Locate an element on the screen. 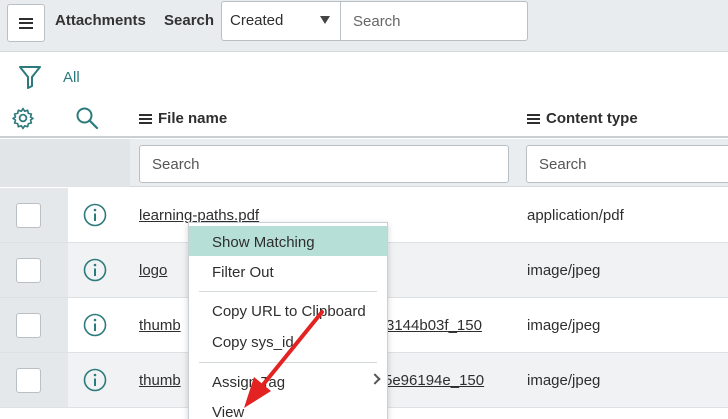 This screenshot has width=728, height=419. search-field-select-value: Created is located at coordinates (257, 20).